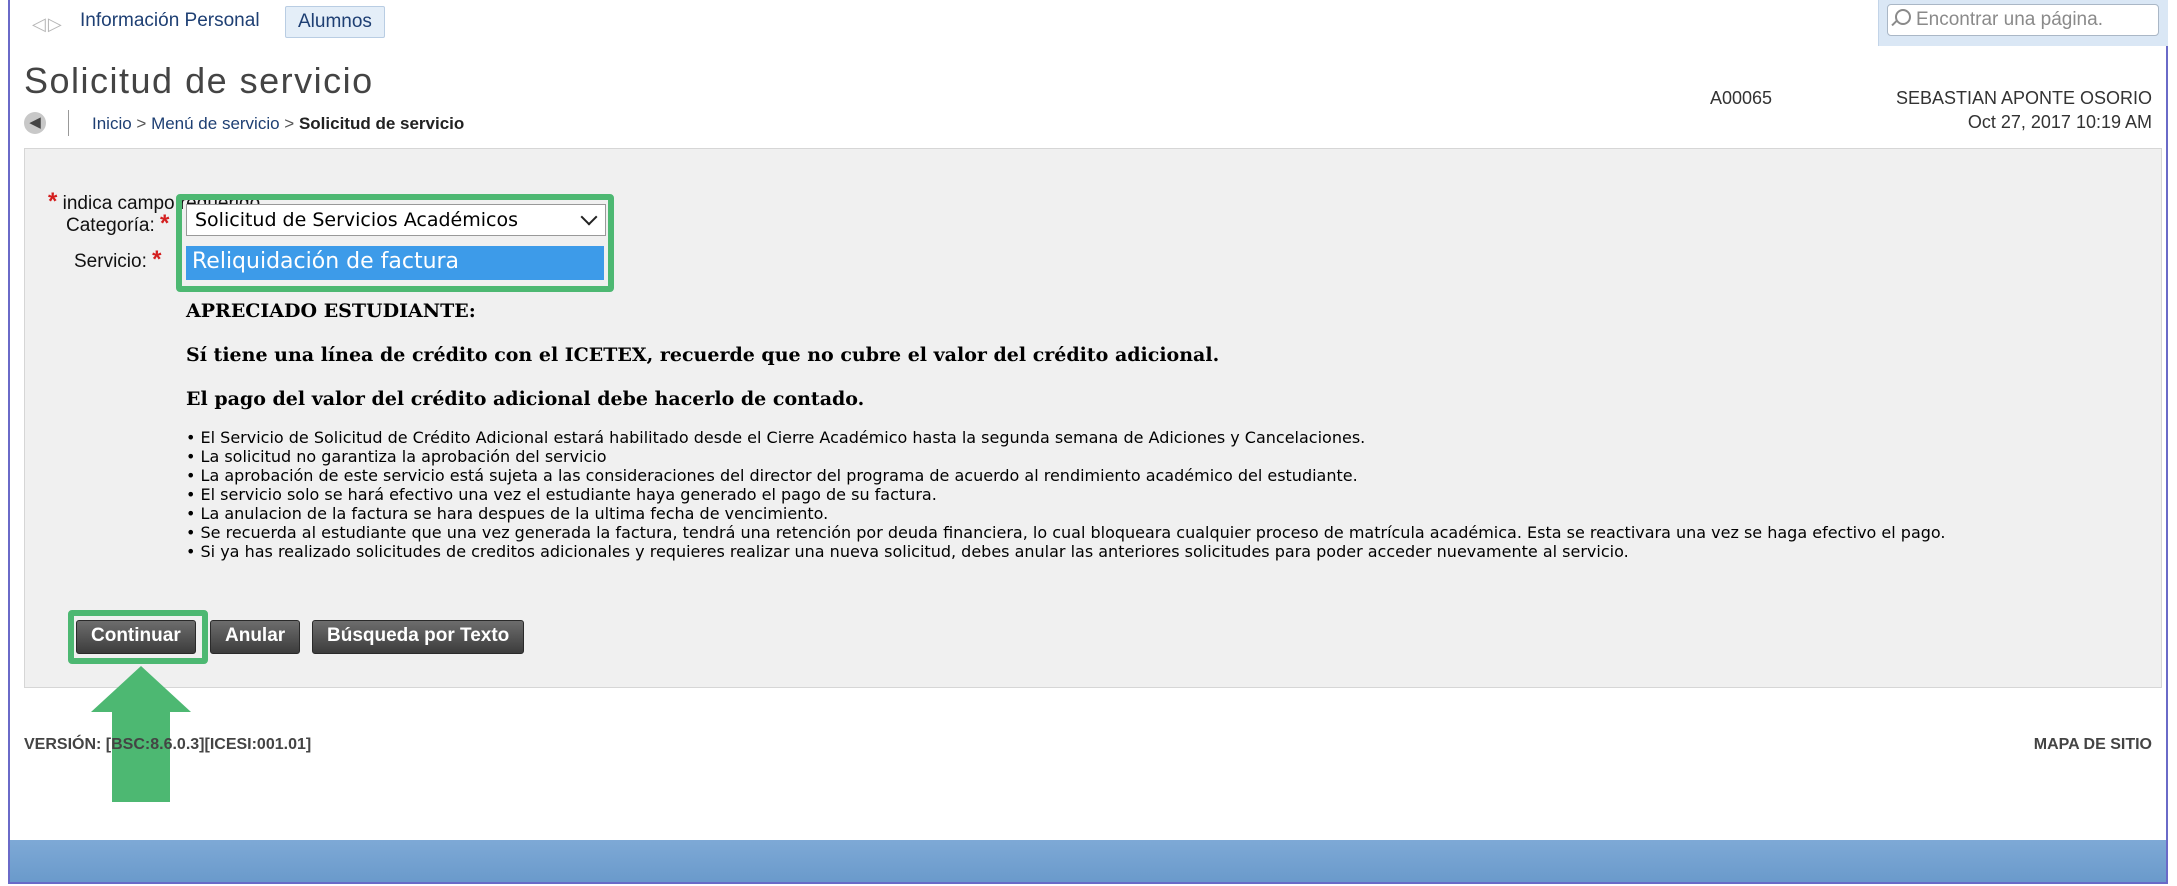  Describe the element at coordinates (141, 756) in the screenshot. I see `up-arrow-shaft` at that location.